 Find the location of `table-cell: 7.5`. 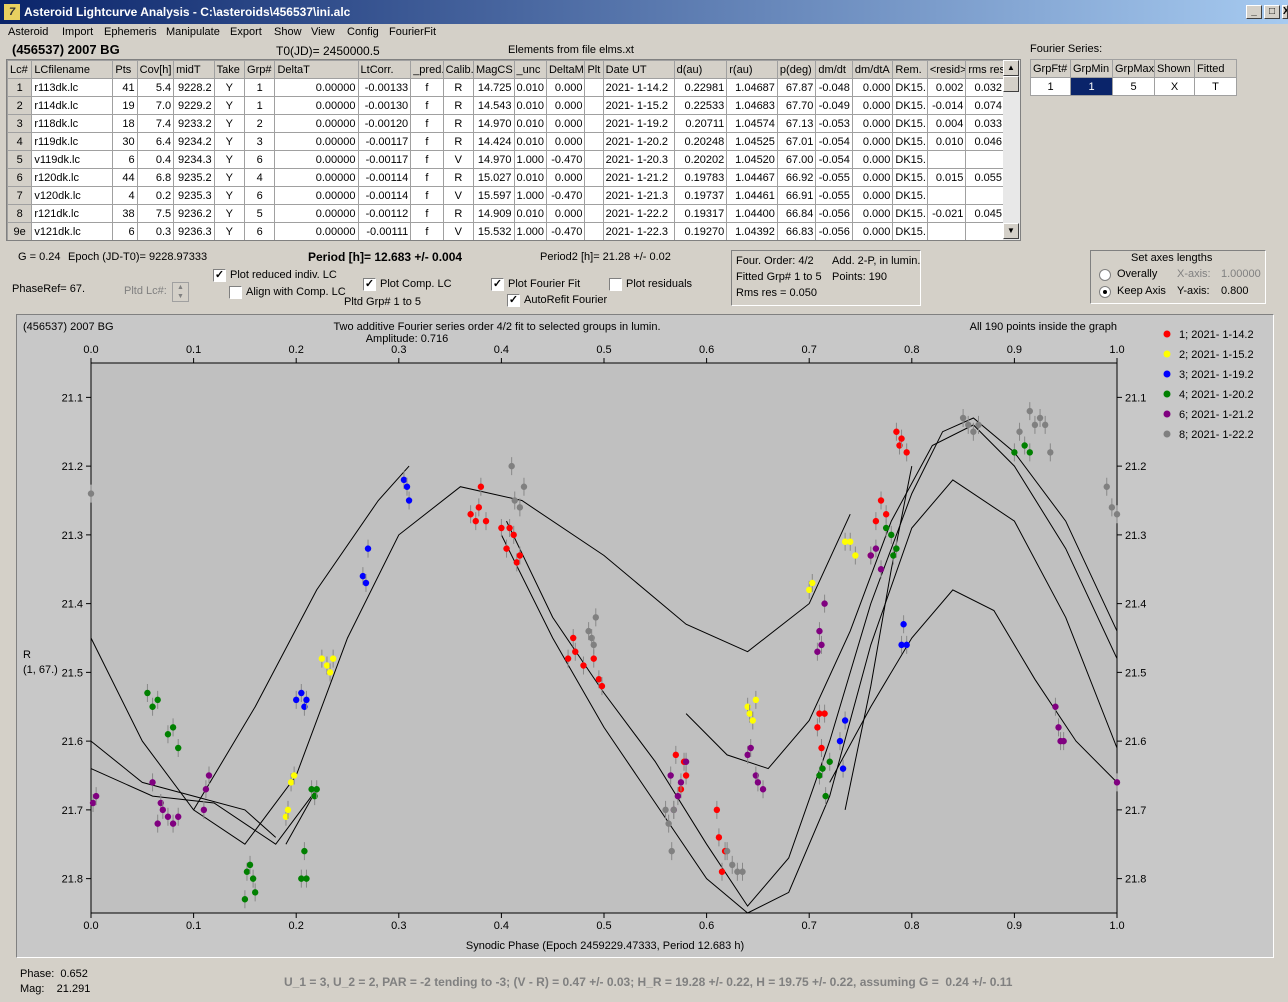

table-cell: 7.5 is located at coordinates (155, 213).